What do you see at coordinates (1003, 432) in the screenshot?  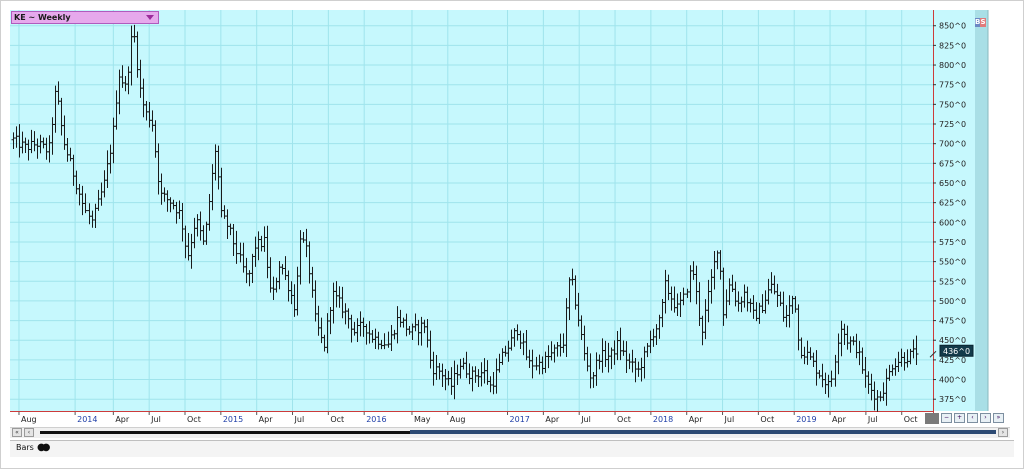 I see `scroll-next-icon: ›` at bounding box center [1003, 432].